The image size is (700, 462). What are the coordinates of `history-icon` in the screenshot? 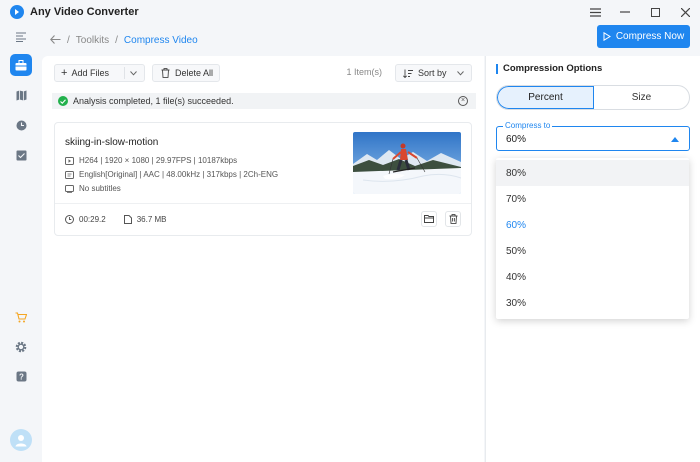 It's located at (21, 125).